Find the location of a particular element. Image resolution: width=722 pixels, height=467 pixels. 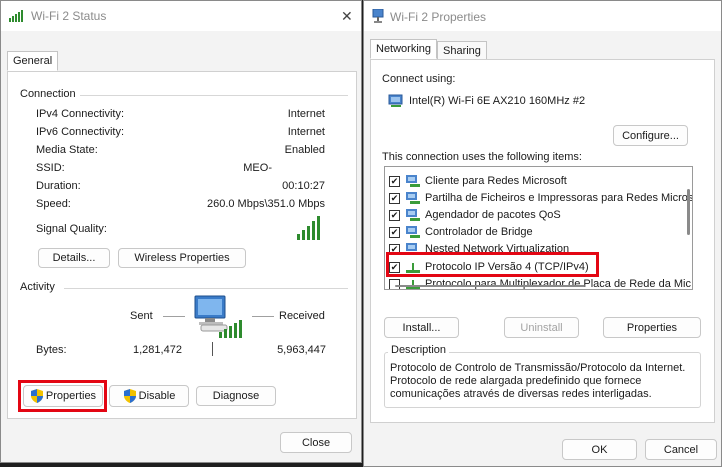

properties-window-title: Wi-Fi 2 Properties is located at coordinates (438, 17).